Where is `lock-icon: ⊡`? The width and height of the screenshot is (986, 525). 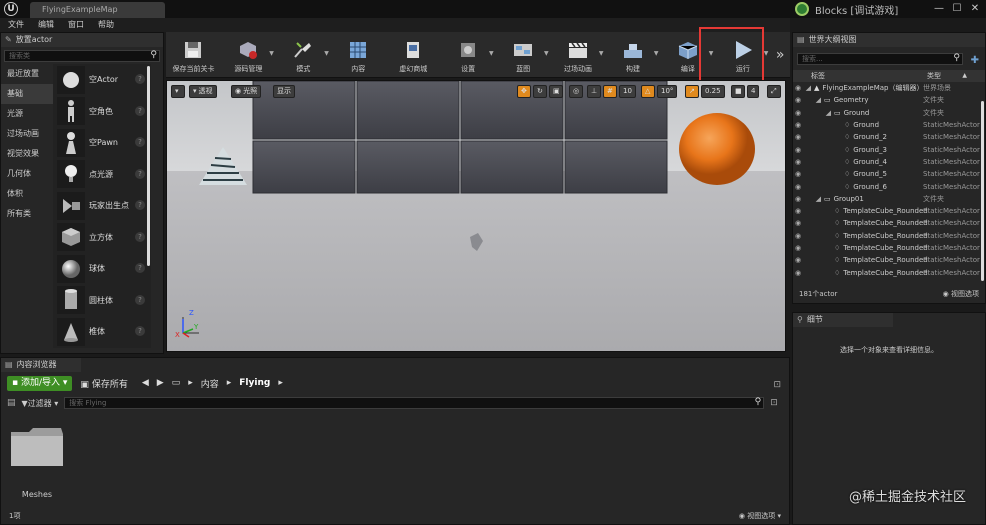
lock-icon: ⊡ is located at coordinates (777, 385).